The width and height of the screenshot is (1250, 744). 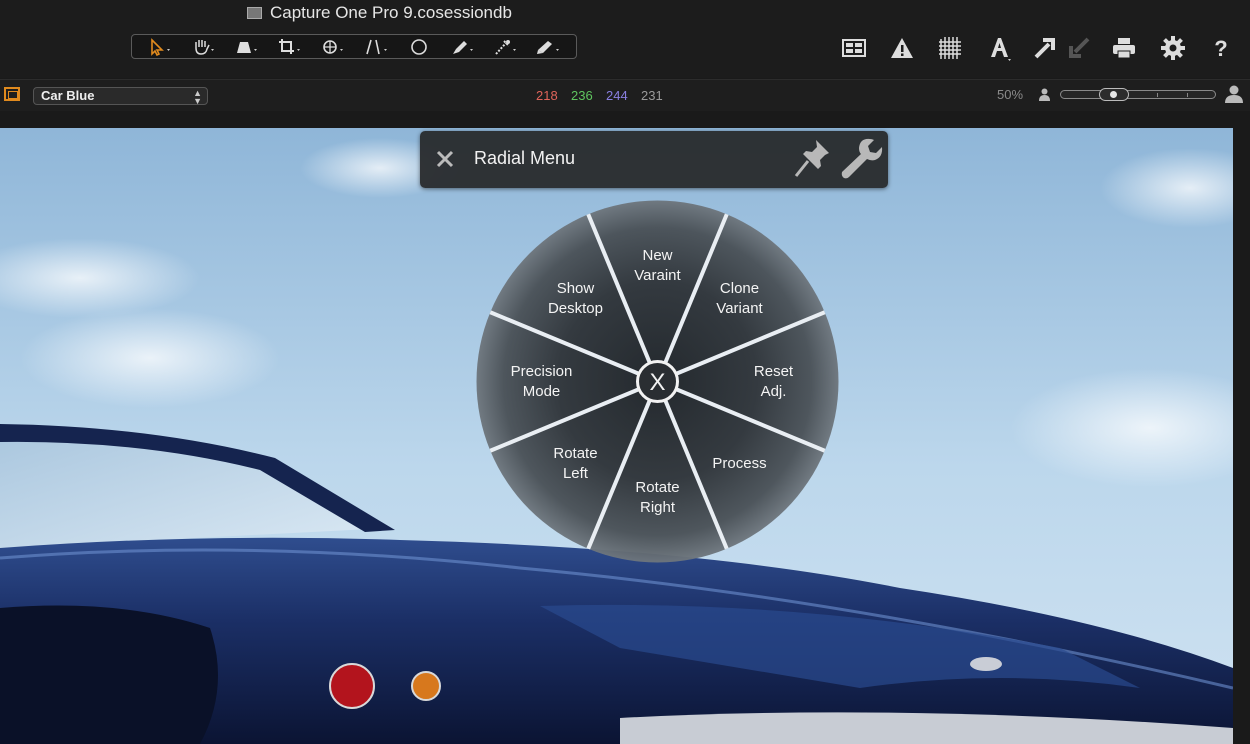 I want to click on top-toolbar: Capture One Pro 9.cosessiondb ?, so click(x=625, y=39).